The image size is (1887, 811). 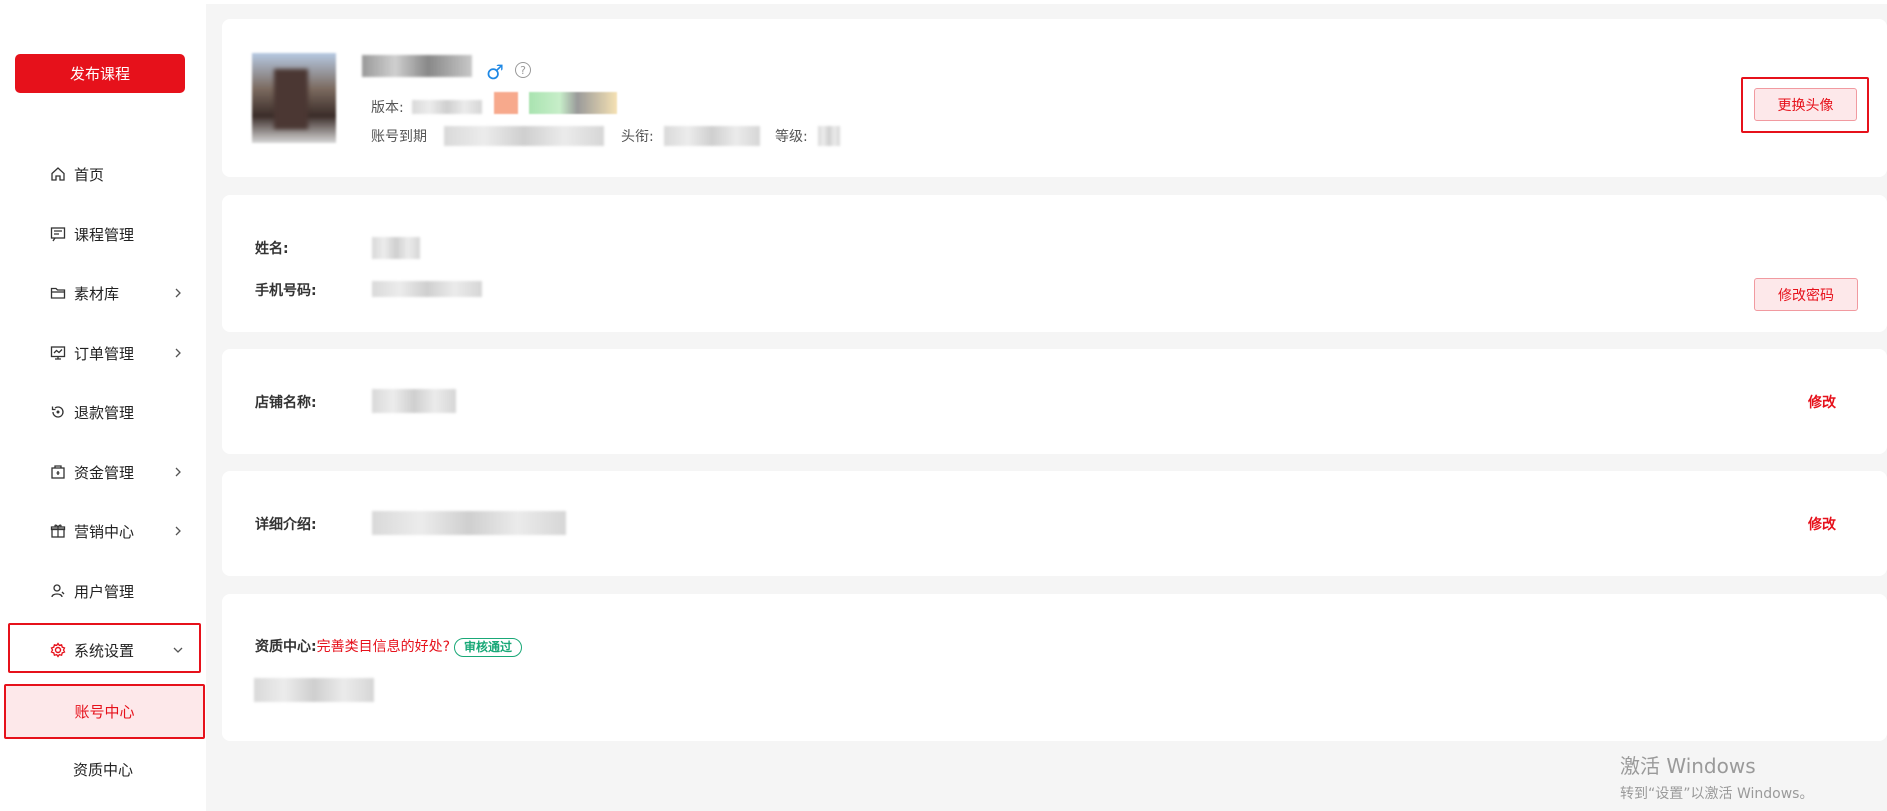 I want to click on sidebar-item-course: 课程管理, so click(x=103, y=234).